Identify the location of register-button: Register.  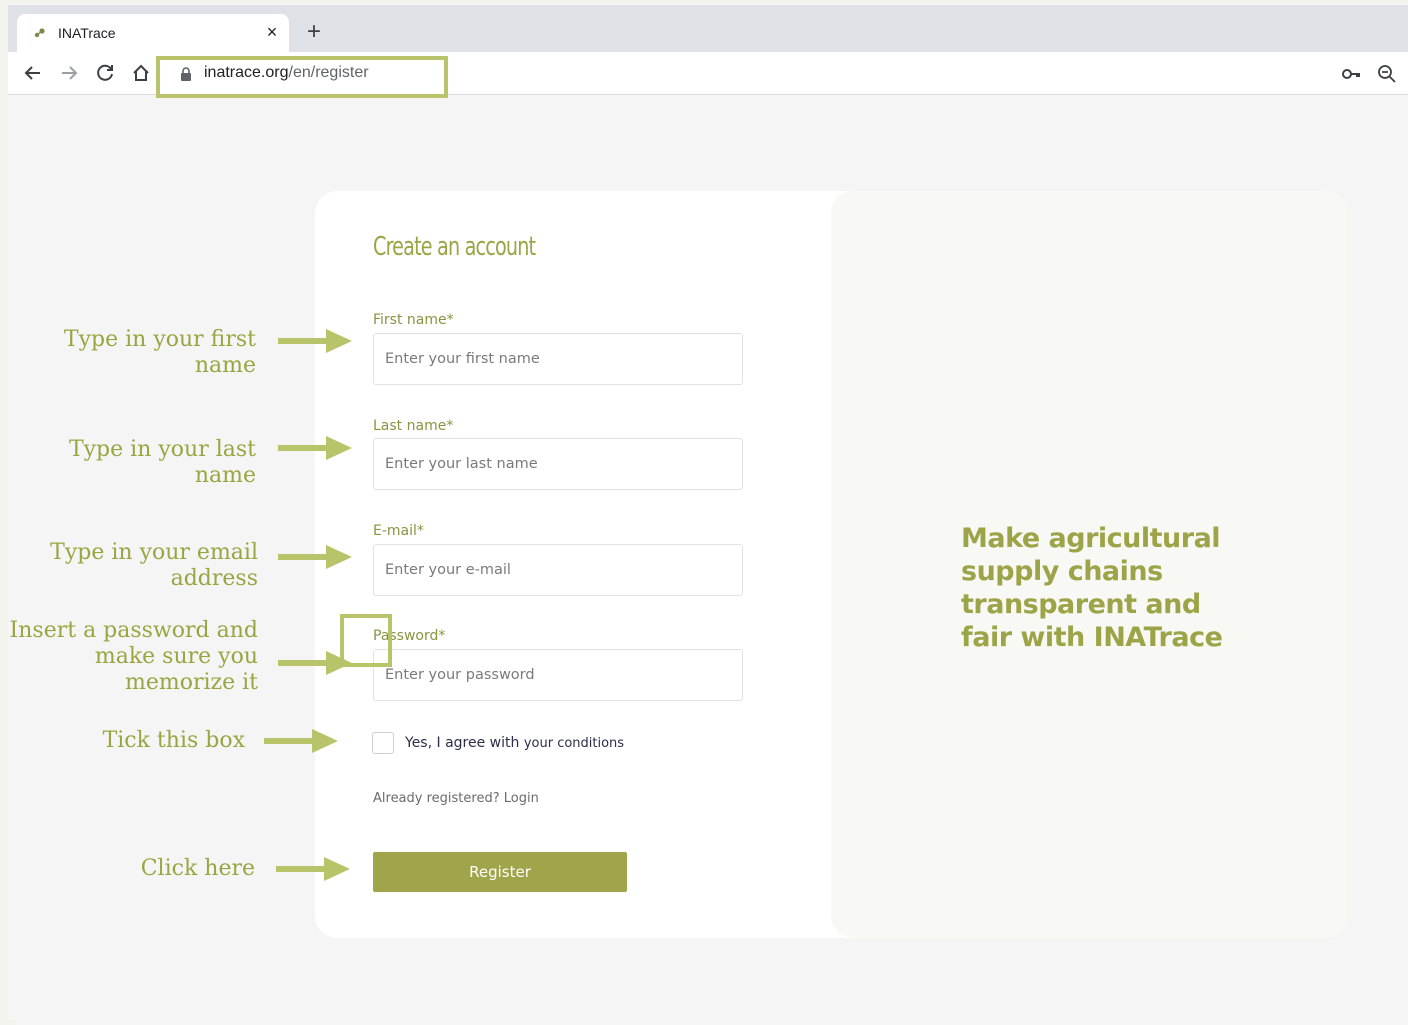
(500, 872).